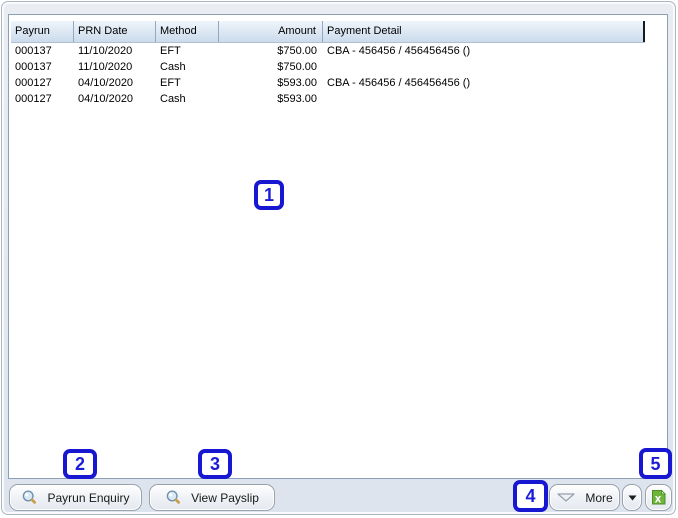  What do you see at coordinates (566, 497) in the screenshot?
I see `filter-triangle-icon` at bounding box center [566, 497].